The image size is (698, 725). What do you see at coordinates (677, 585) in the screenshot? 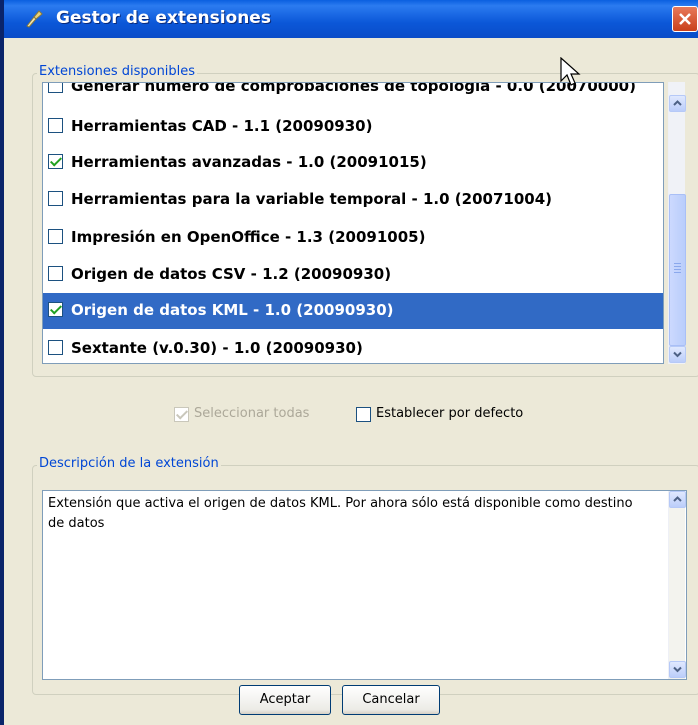
I see `description-scrollbar` at bounding box center [677, 585].